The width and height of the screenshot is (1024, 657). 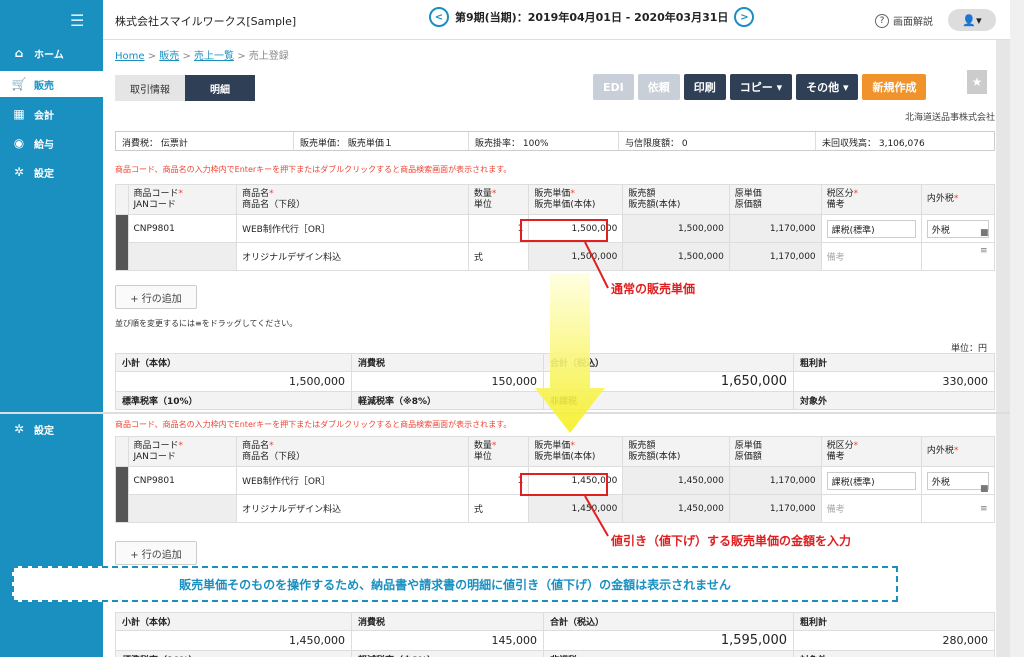 What do you see at coordinates (19, 84) in the screenshot?
I see `cart-icon: 🛒` at bounding box center [19, 84].